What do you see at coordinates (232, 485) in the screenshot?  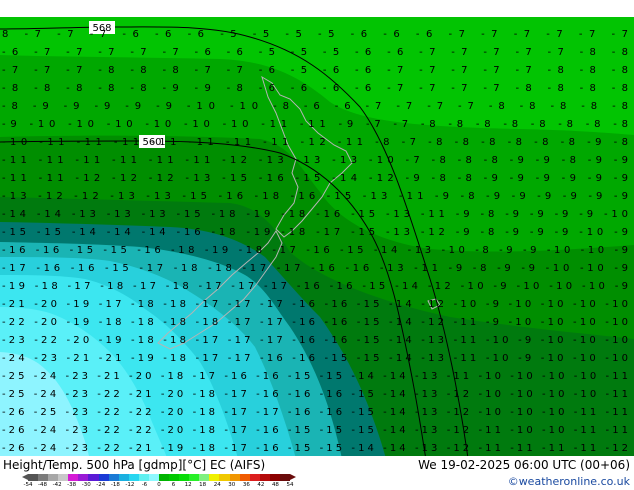 I see `legend-tick-label: 30` at bounding box center [232, 485].